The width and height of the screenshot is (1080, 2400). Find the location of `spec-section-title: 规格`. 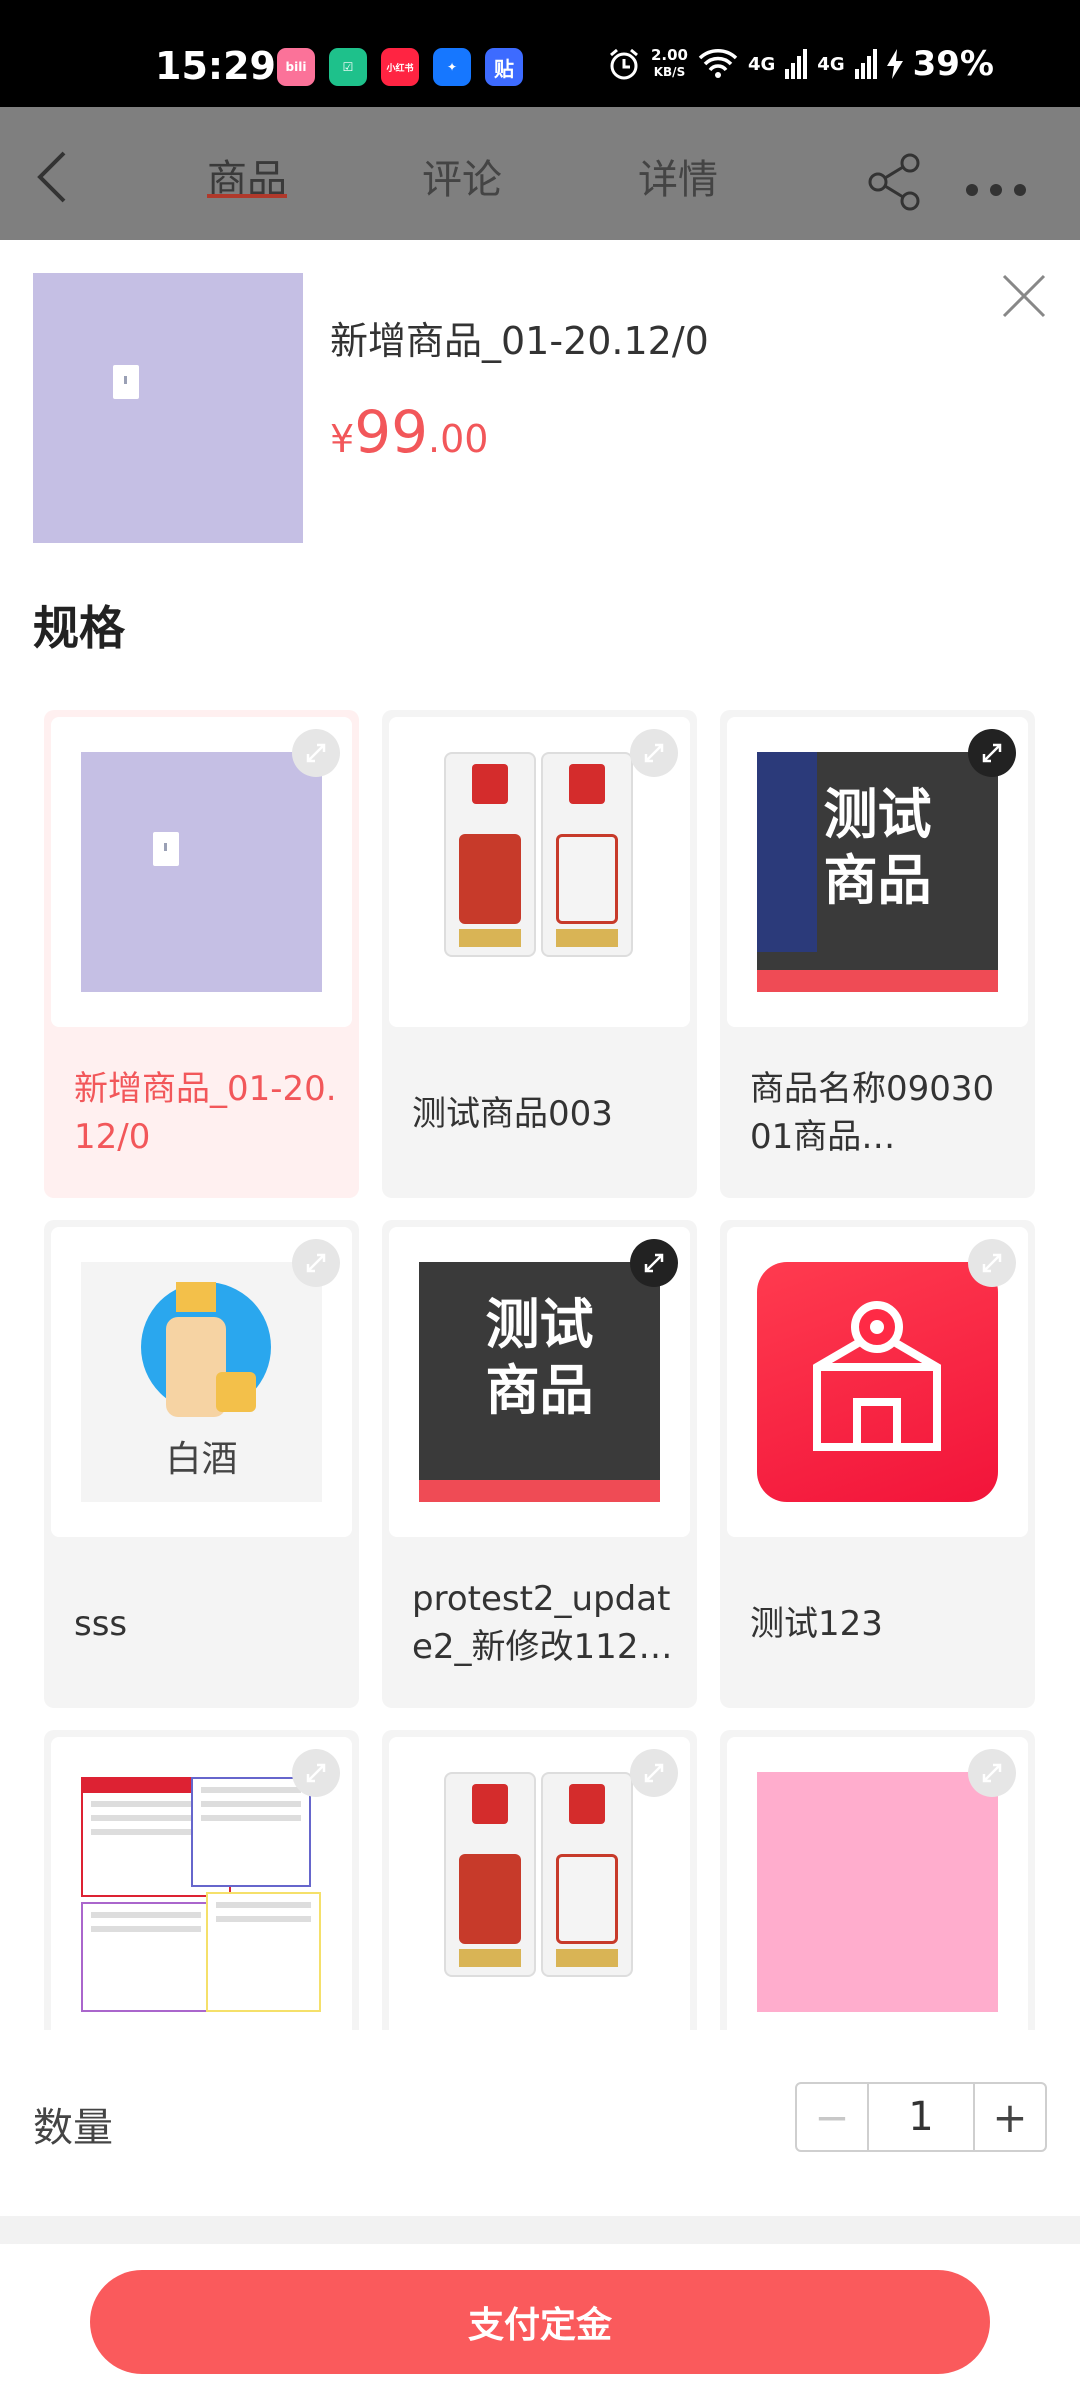

spec-section-title: 规格 is located at coordinates (79, 628).